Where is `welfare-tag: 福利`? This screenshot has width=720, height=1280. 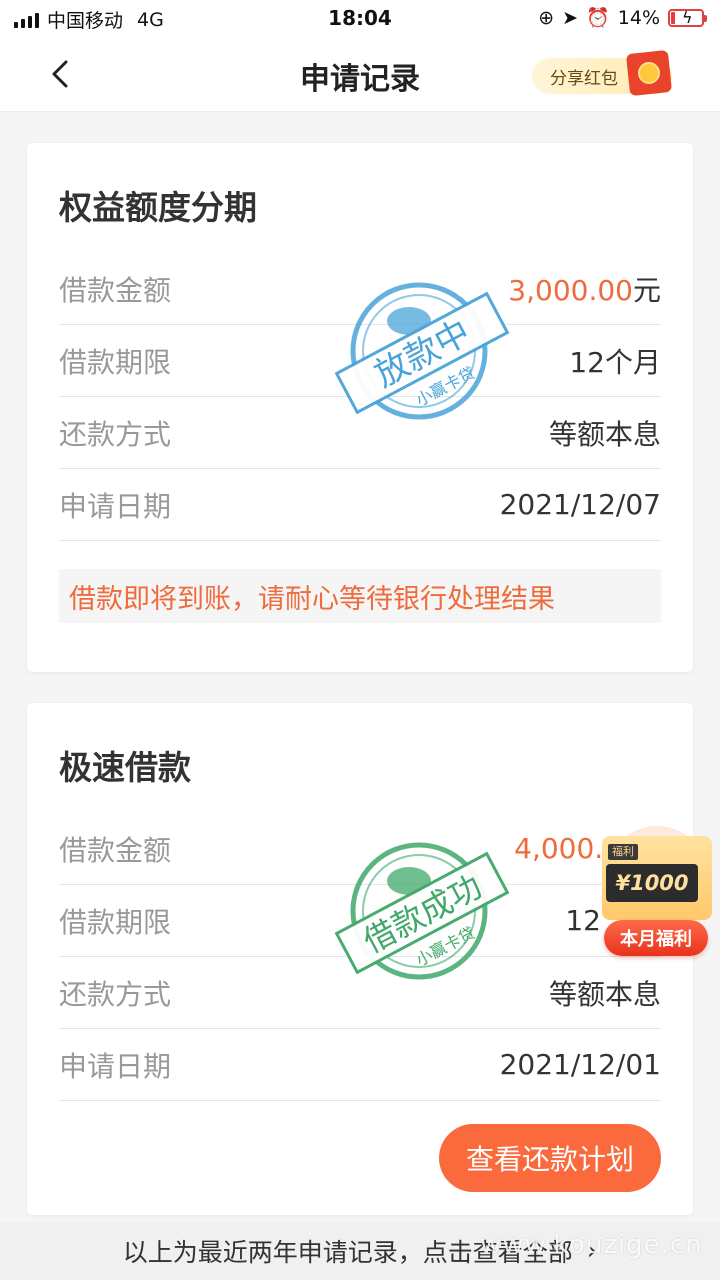 welfare-tag: 福利 is located at coordinates (623, 852).